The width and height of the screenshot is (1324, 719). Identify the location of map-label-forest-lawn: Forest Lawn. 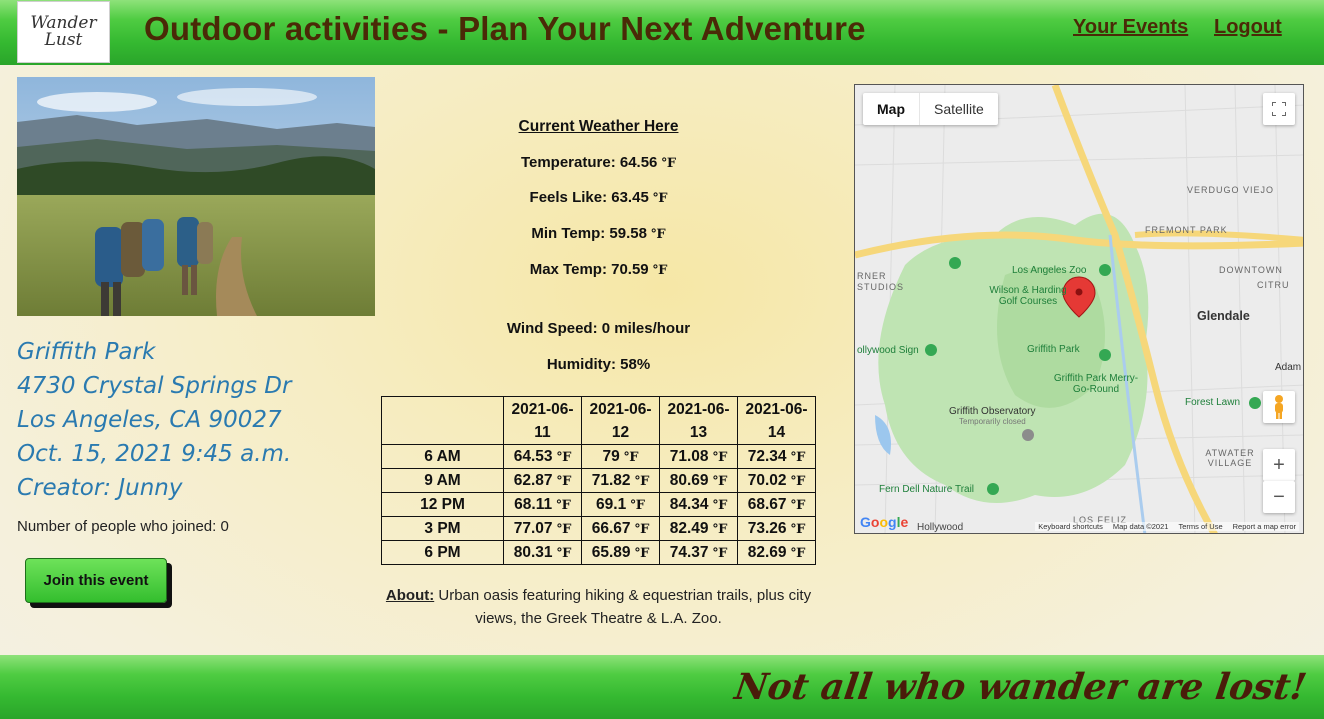
(1213, 402).